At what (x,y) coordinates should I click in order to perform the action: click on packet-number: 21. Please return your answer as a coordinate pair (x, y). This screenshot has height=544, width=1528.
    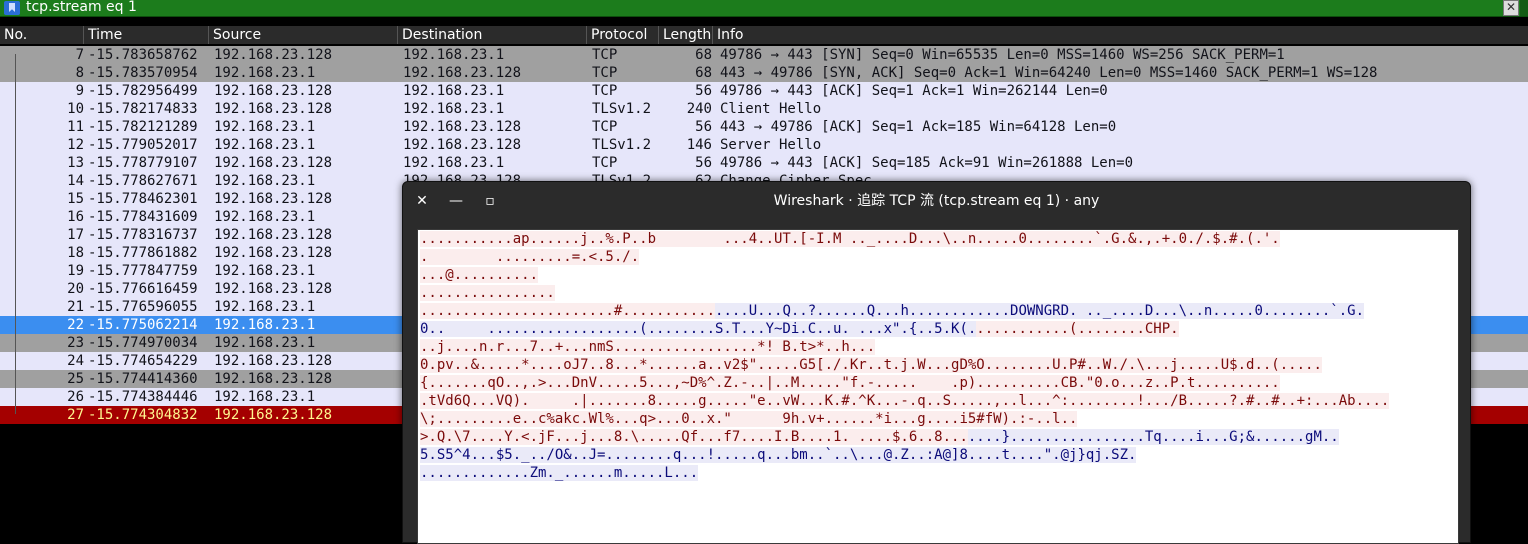
    Looking at the image, I should click on (75, 307).